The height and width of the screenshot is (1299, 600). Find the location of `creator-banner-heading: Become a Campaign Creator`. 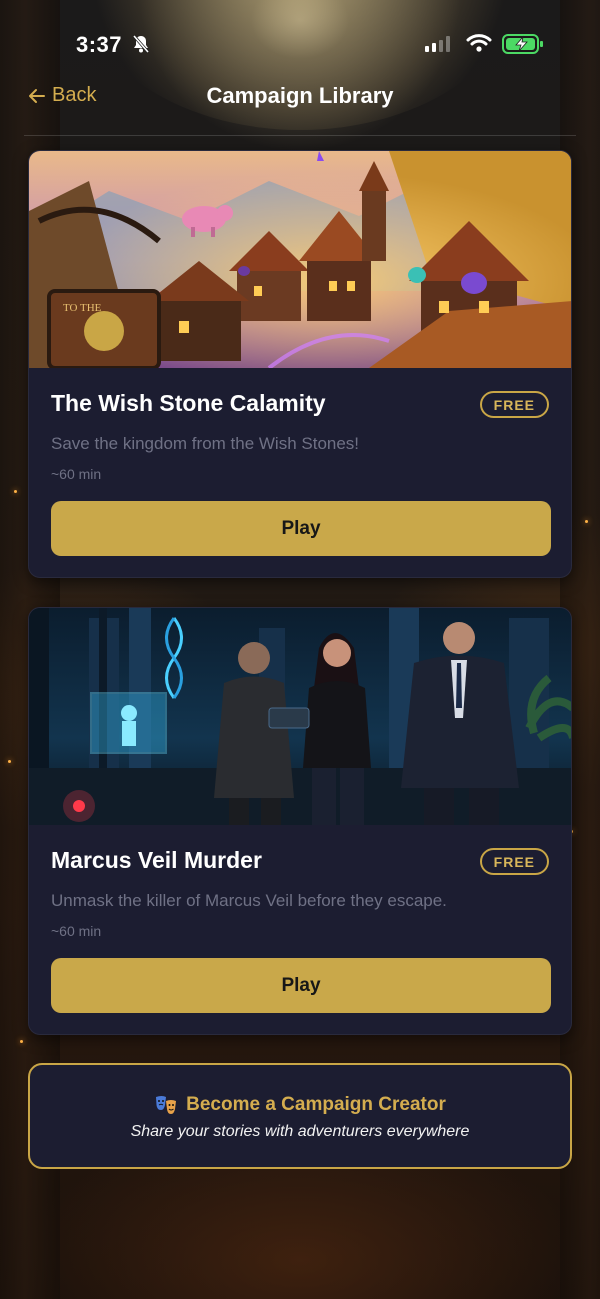

creator-banner-heading: Become a Campaign Creator is located at coordinates (300, 1105).